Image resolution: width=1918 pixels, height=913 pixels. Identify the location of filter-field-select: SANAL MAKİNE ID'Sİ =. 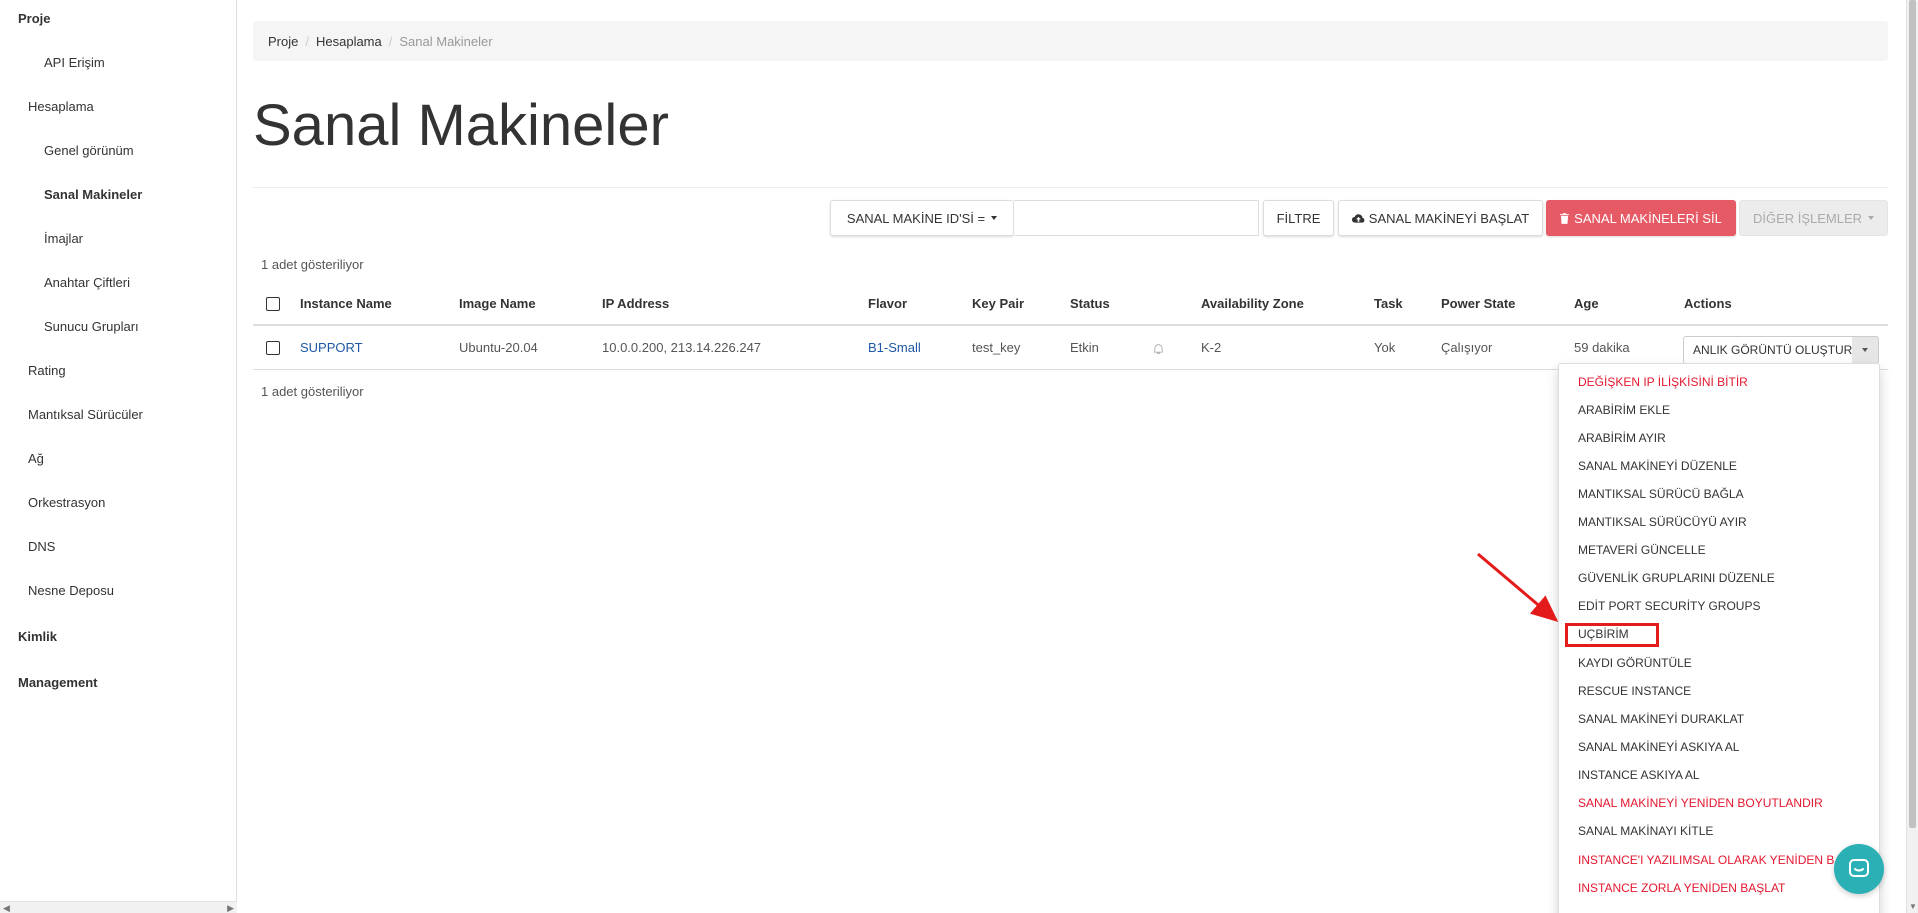
(922, 218).